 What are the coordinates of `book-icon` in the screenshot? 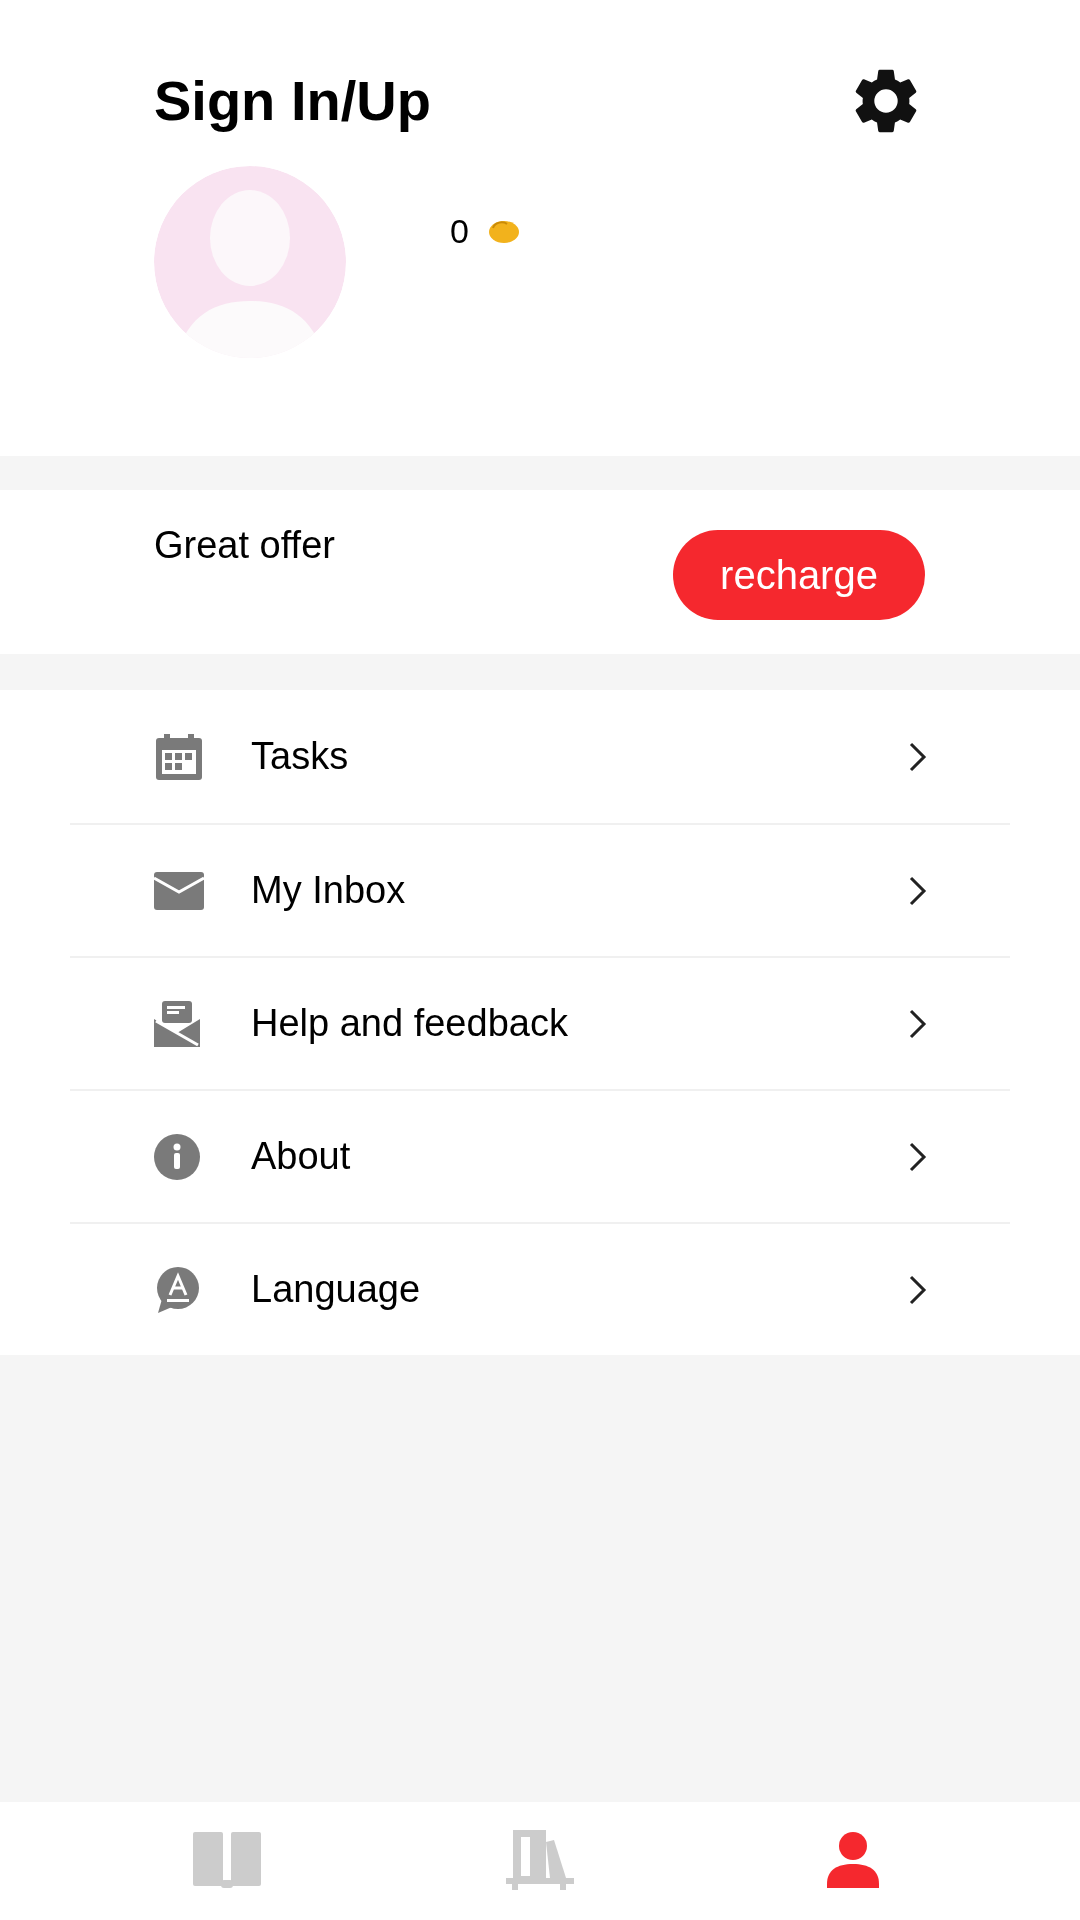 It's located at (226, 1861).